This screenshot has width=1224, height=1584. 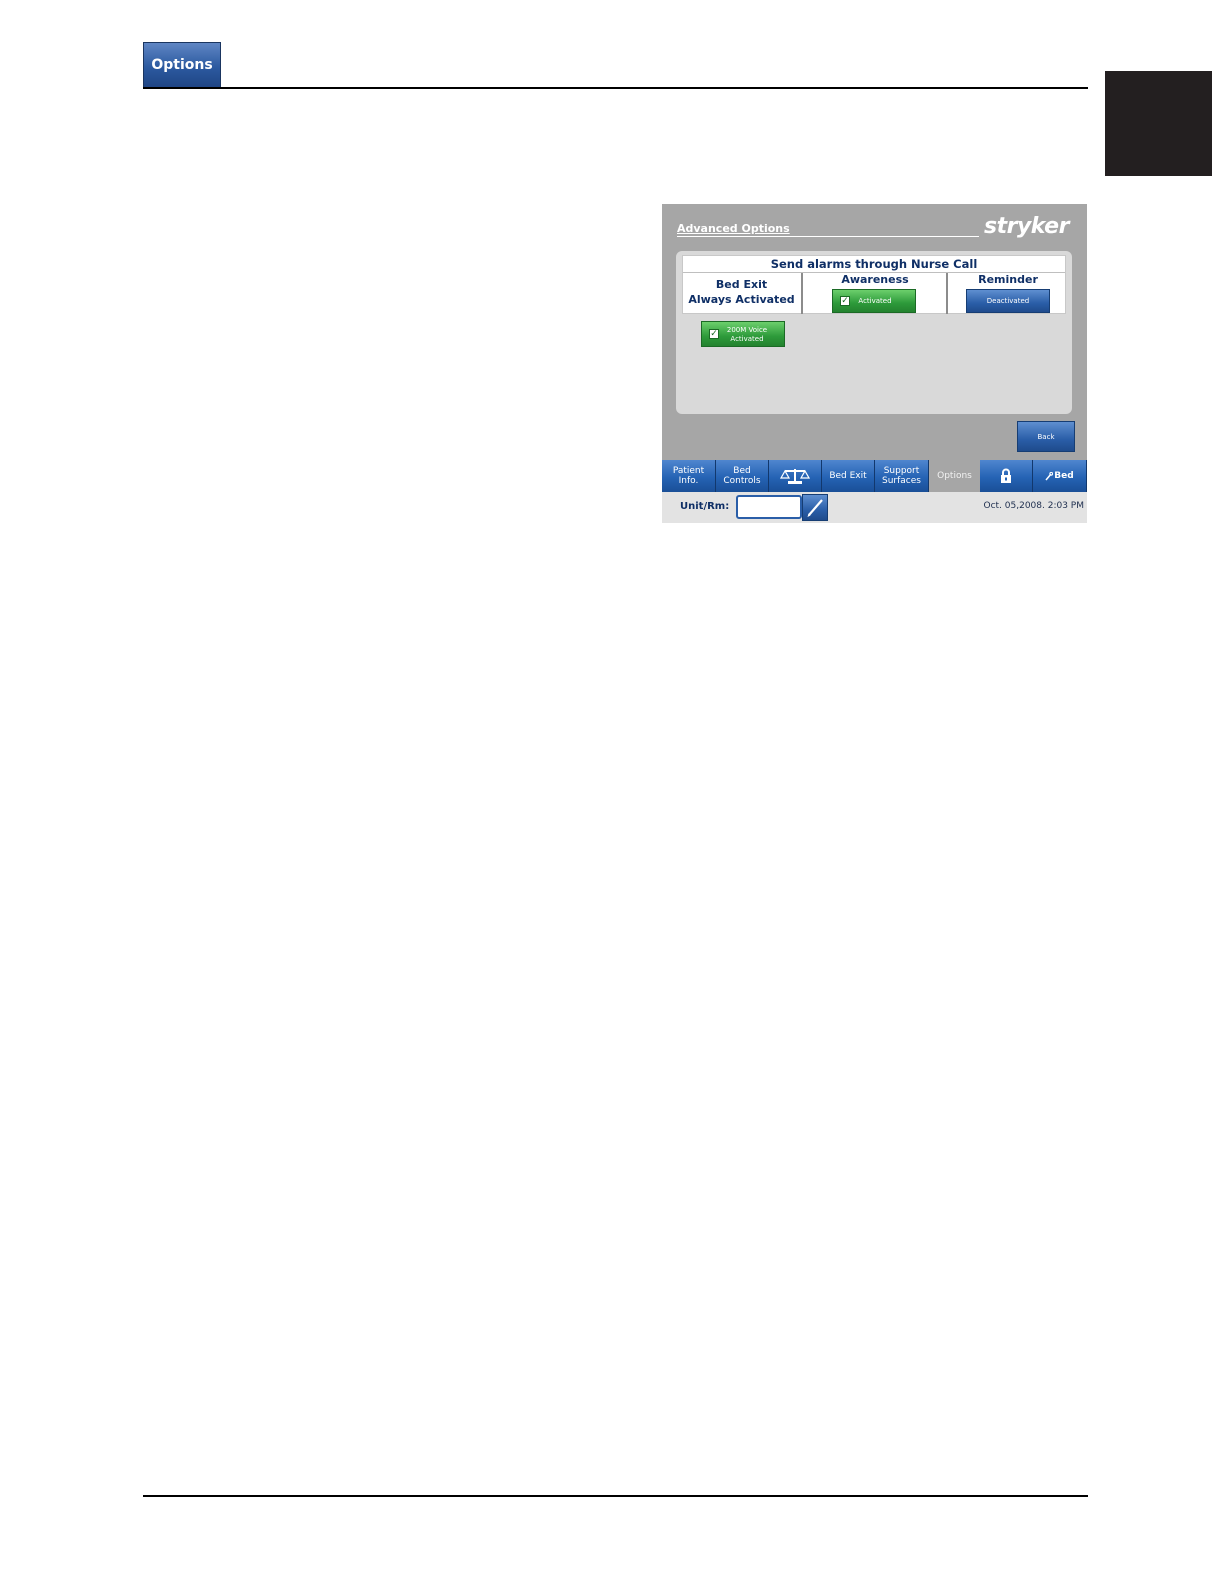 I want to click on back-button: Back, so click(x=1046, y=436).